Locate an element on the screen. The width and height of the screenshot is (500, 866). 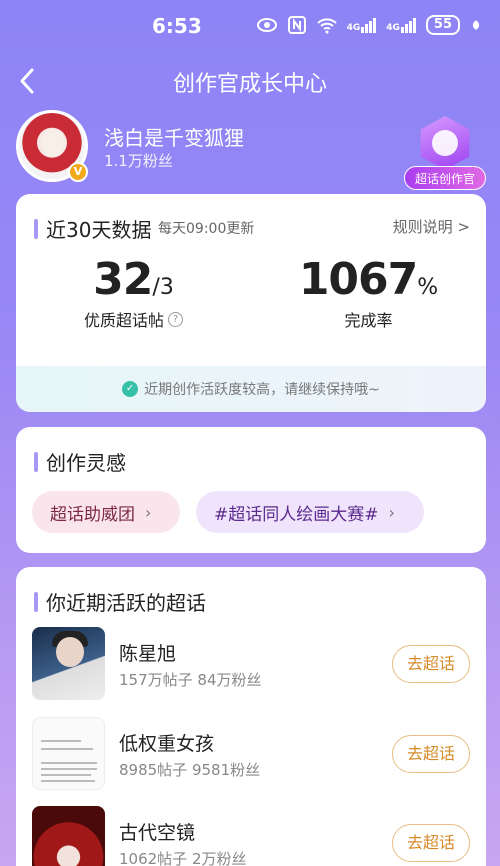
status-time: 6:53 is located at coordinates (177, 26).